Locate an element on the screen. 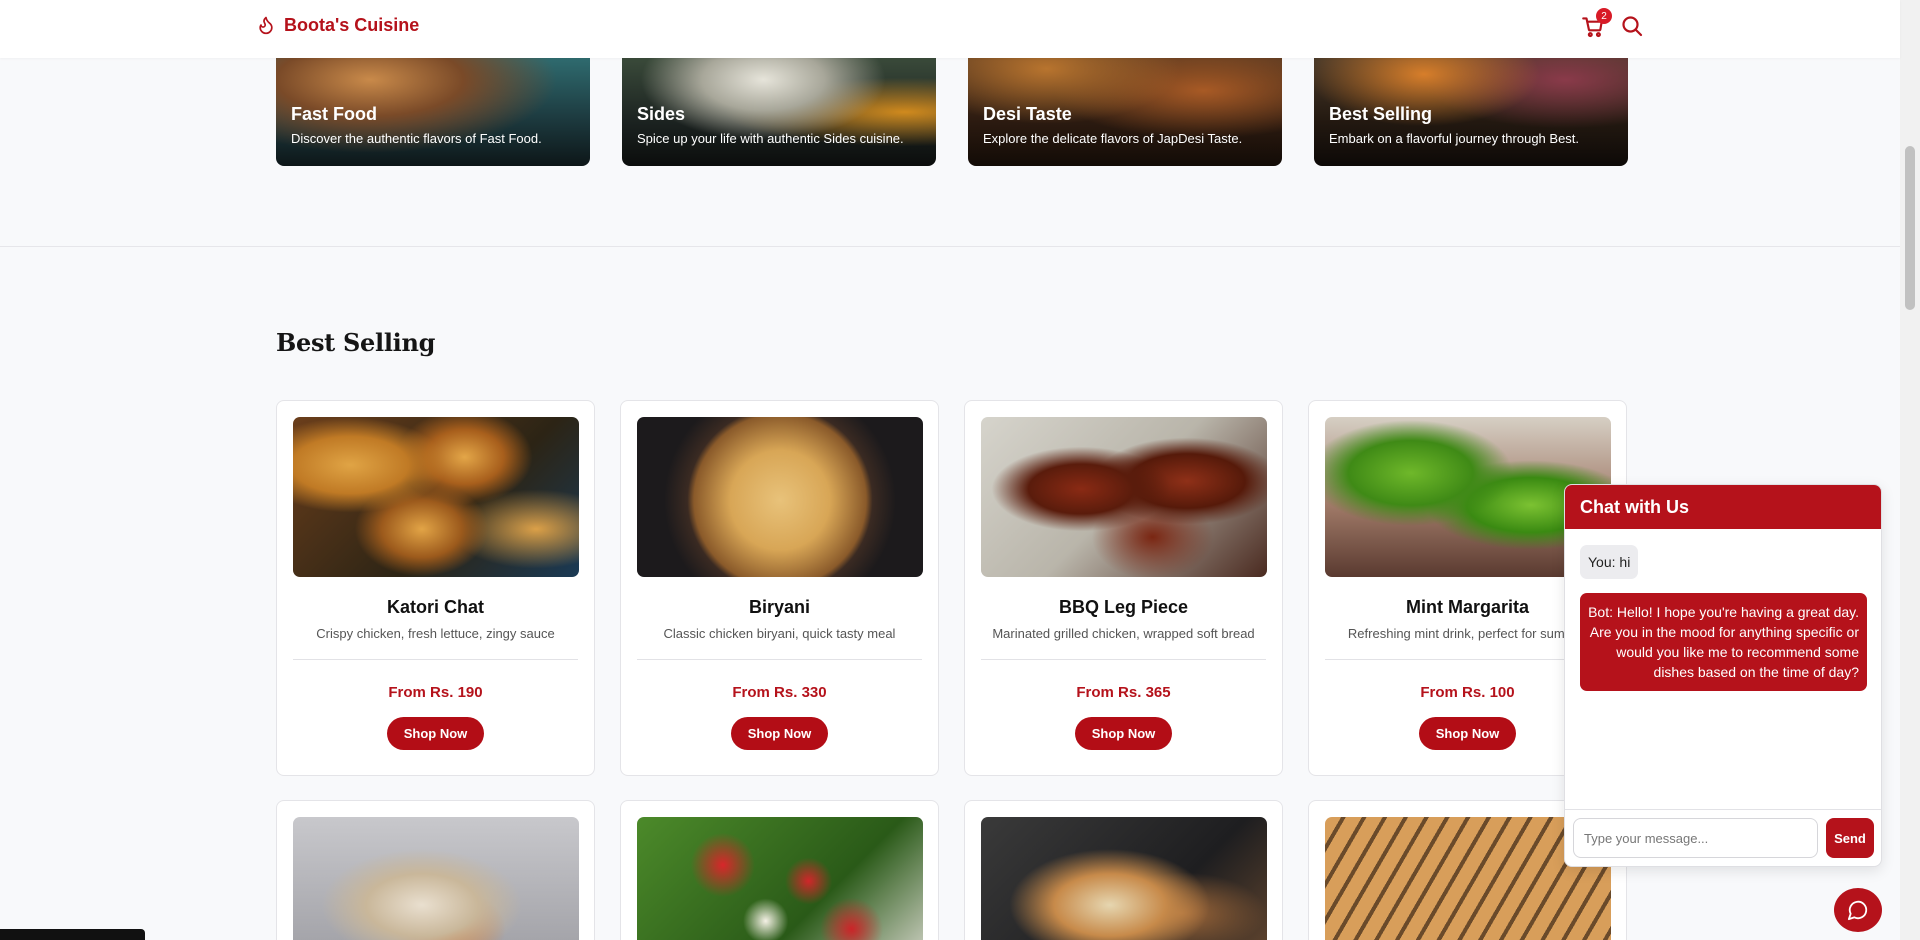 This screenshot has height=940, width=1920. category-title: Best Selling is located at coordinates (1381, 114).